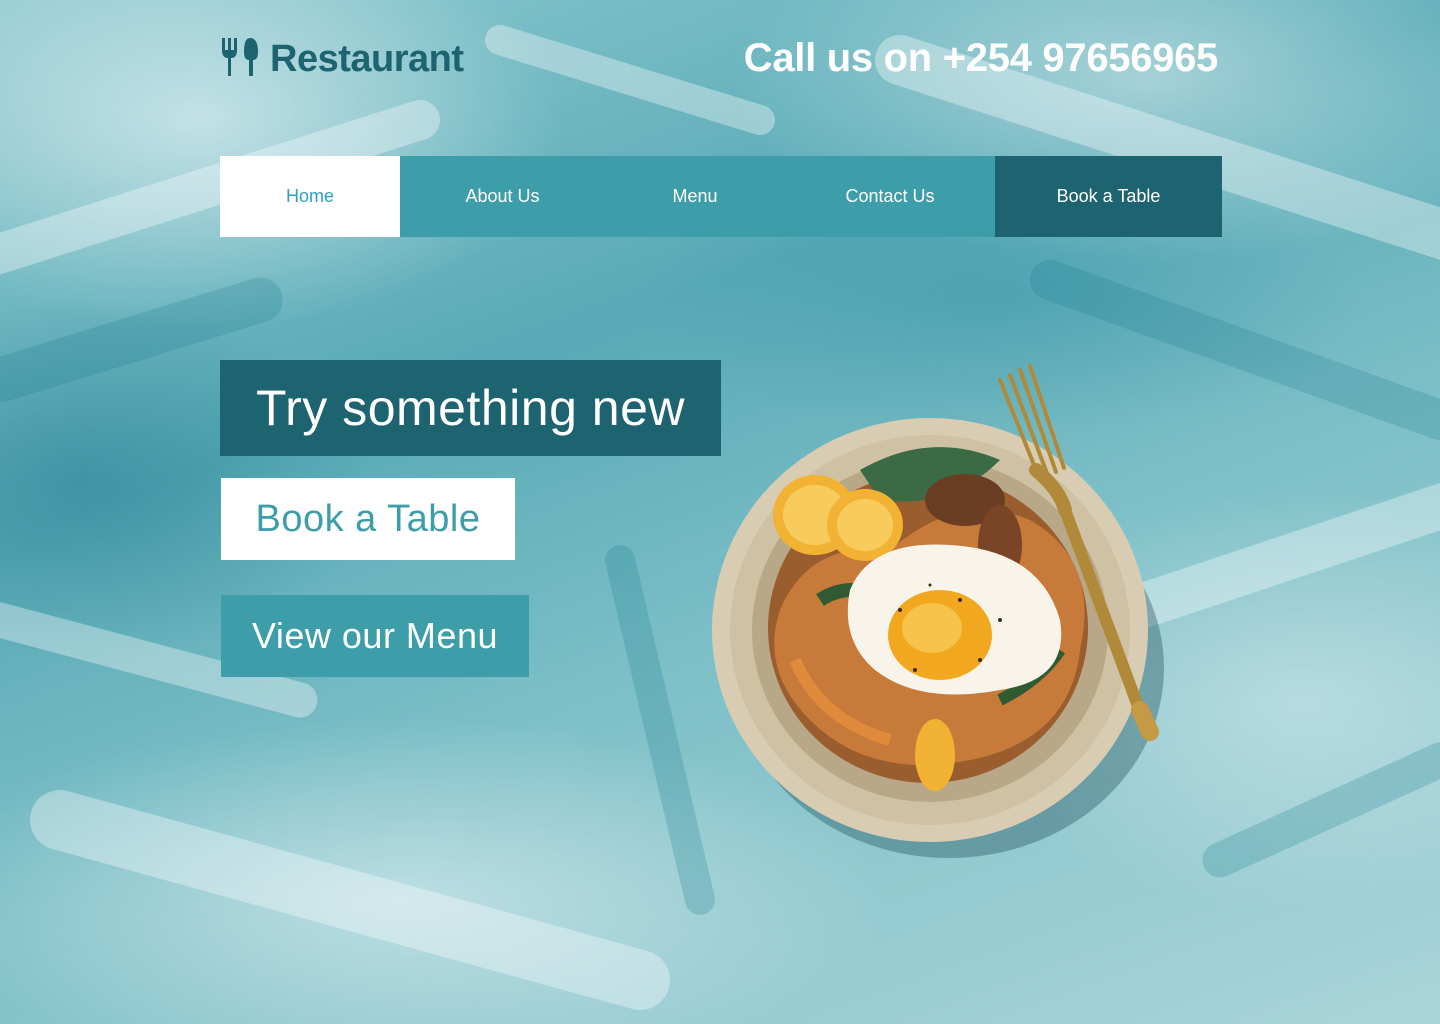  Describe the element at coordinates (502, 196) in the screenshot. I see `nav-about-us: About Us` at that location.